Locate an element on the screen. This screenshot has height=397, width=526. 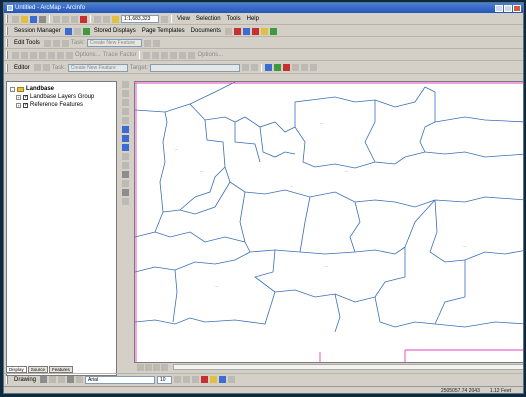
italic-icon is located at coordinates (187, 379).